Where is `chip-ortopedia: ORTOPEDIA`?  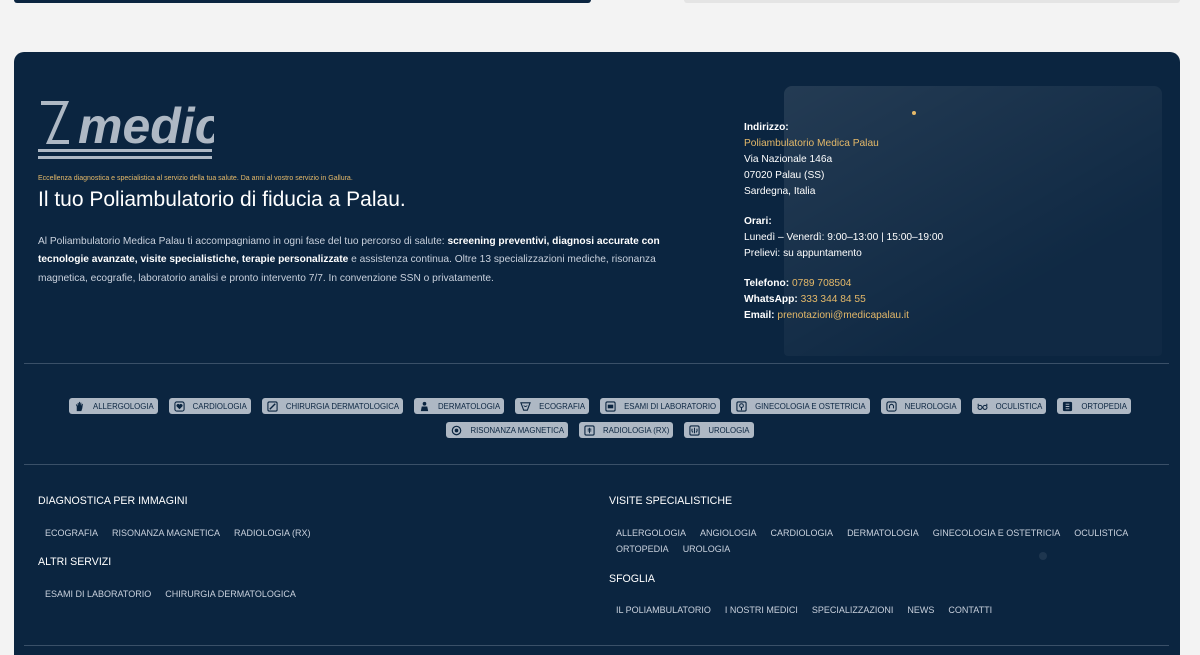 chip-ortopedia: ORTOPEDIA is located at coordinates (1094, 406).